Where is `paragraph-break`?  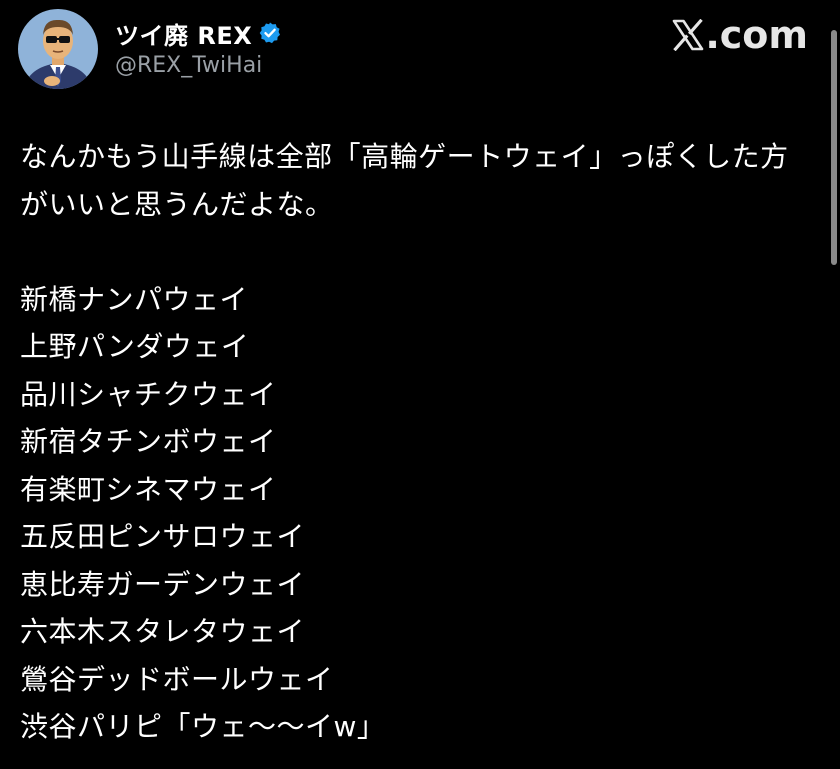
paragraph-break is located at coordinates (420, 252).